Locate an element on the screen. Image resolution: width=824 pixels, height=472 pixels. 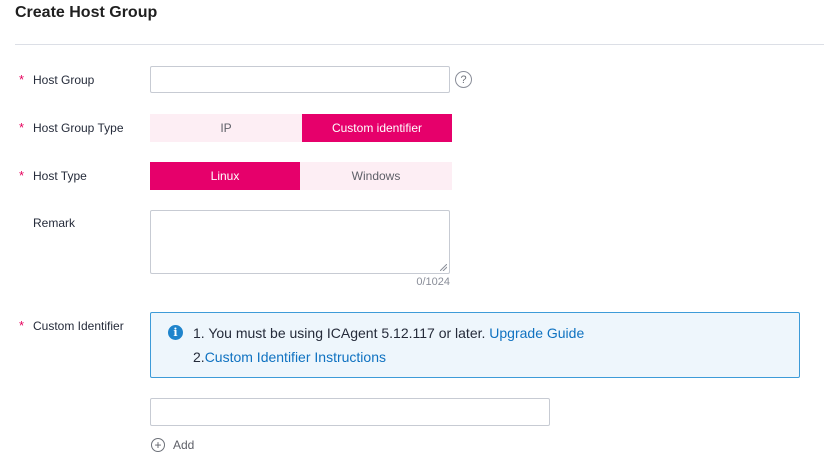
host-group-type-option-custom-identifier: Custom identifier is located at coordinates (377, 128).